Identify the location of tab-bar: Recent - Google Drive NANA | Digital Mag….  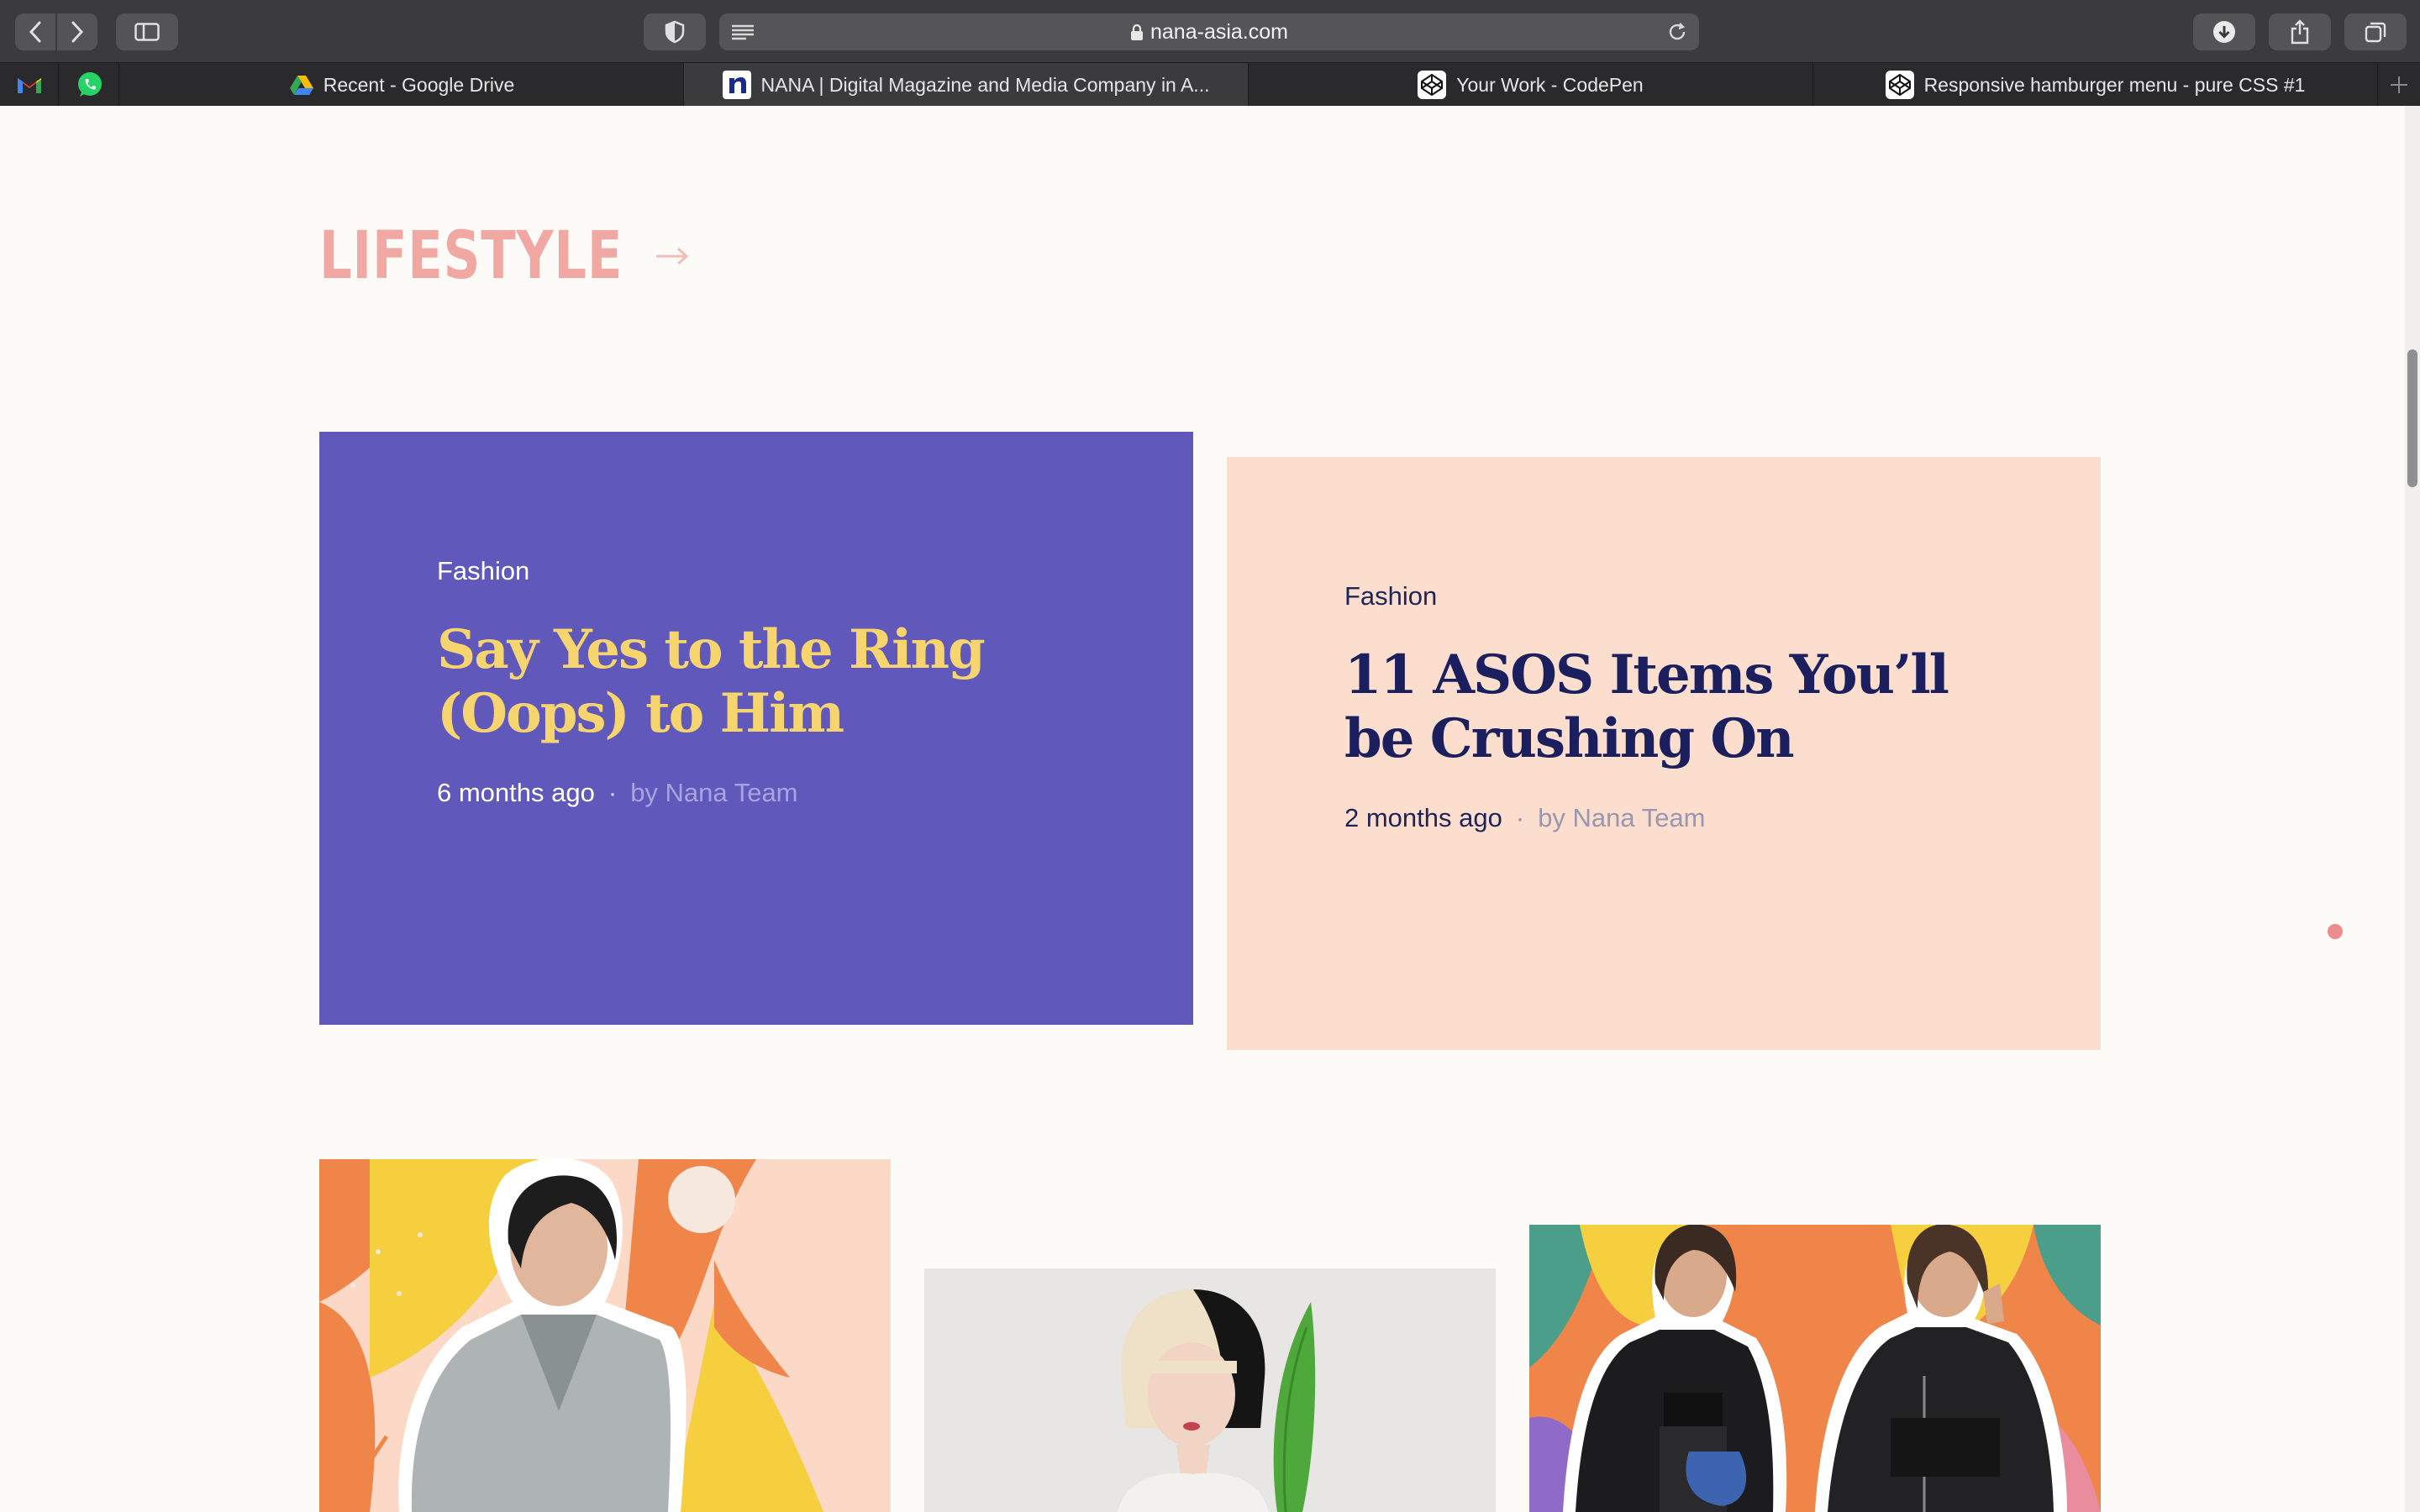
(1210, 84).